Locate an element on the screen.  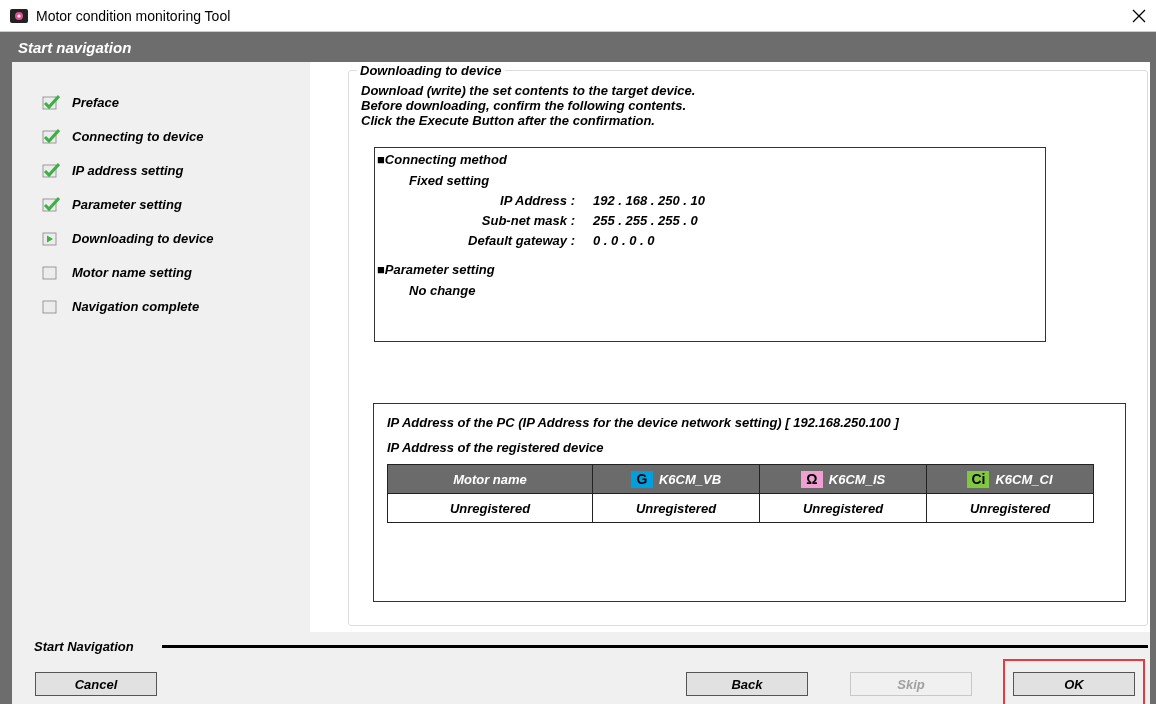
field-value: 192 . 168 . 250 . 10 is located at coordinates (649, 200).